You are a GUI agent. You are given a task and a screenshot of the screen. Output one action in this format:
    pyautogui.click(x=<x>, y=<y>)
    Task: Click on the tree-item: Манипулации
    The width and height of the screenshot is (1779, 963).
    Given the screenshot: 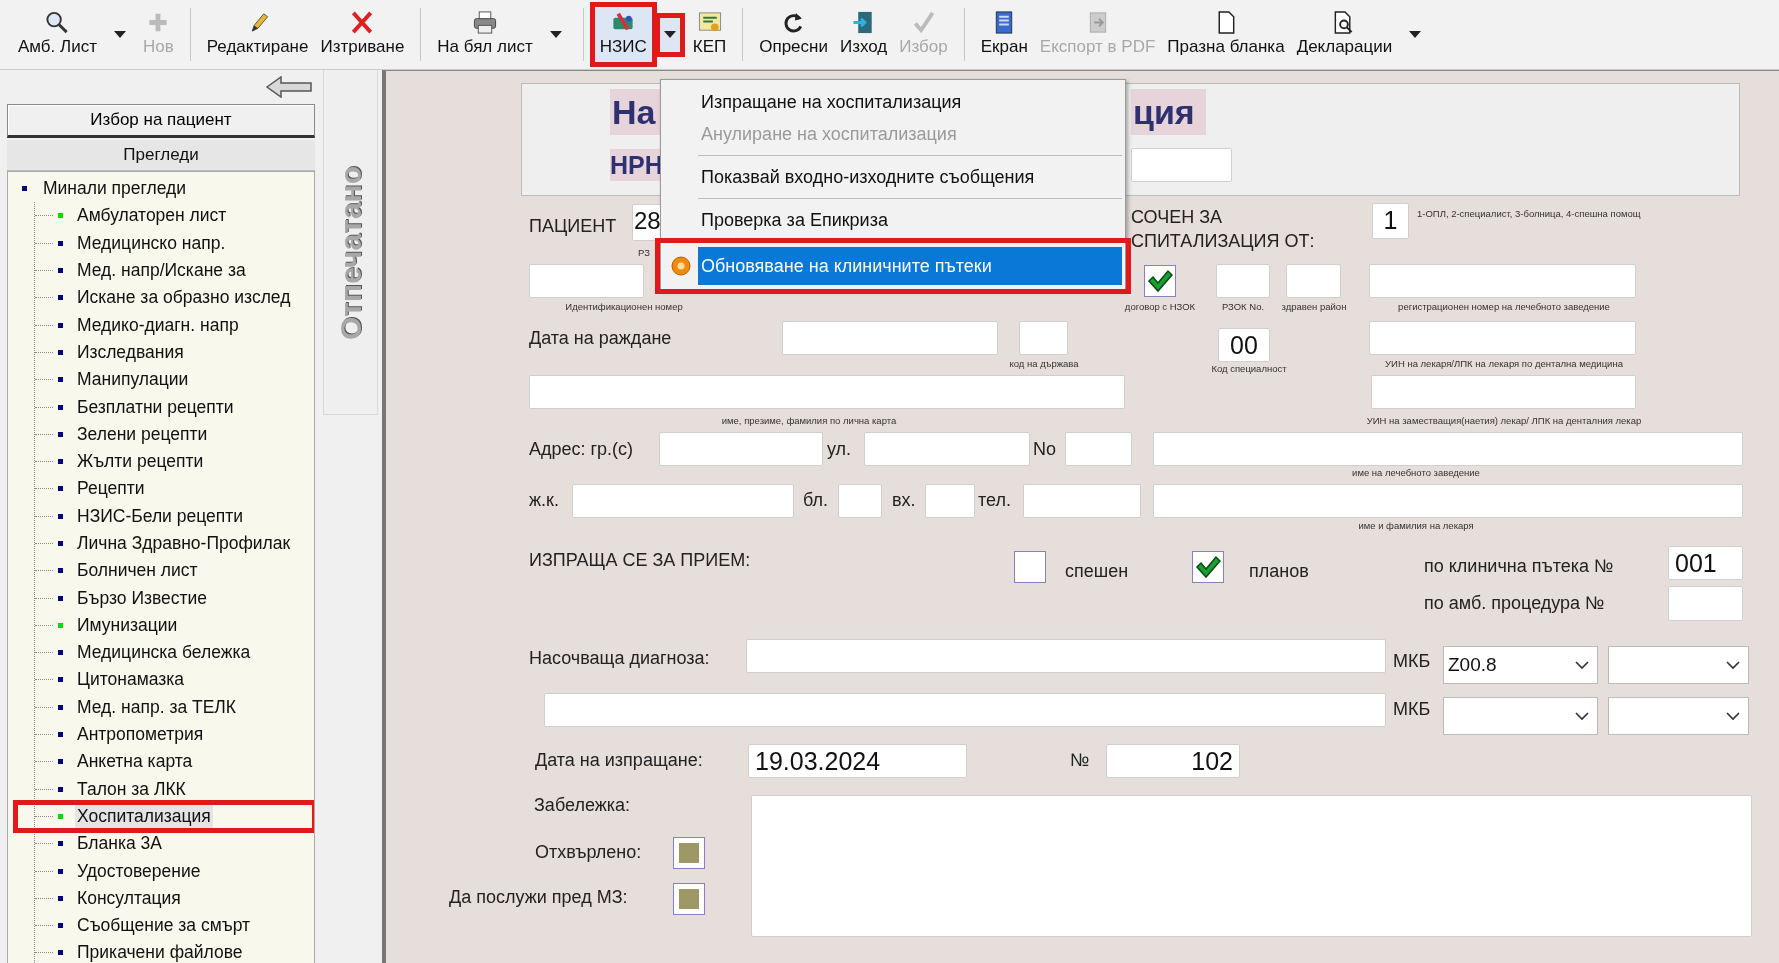 What is the action you would take?
    pyautogui.click(x=133, y=380)
    